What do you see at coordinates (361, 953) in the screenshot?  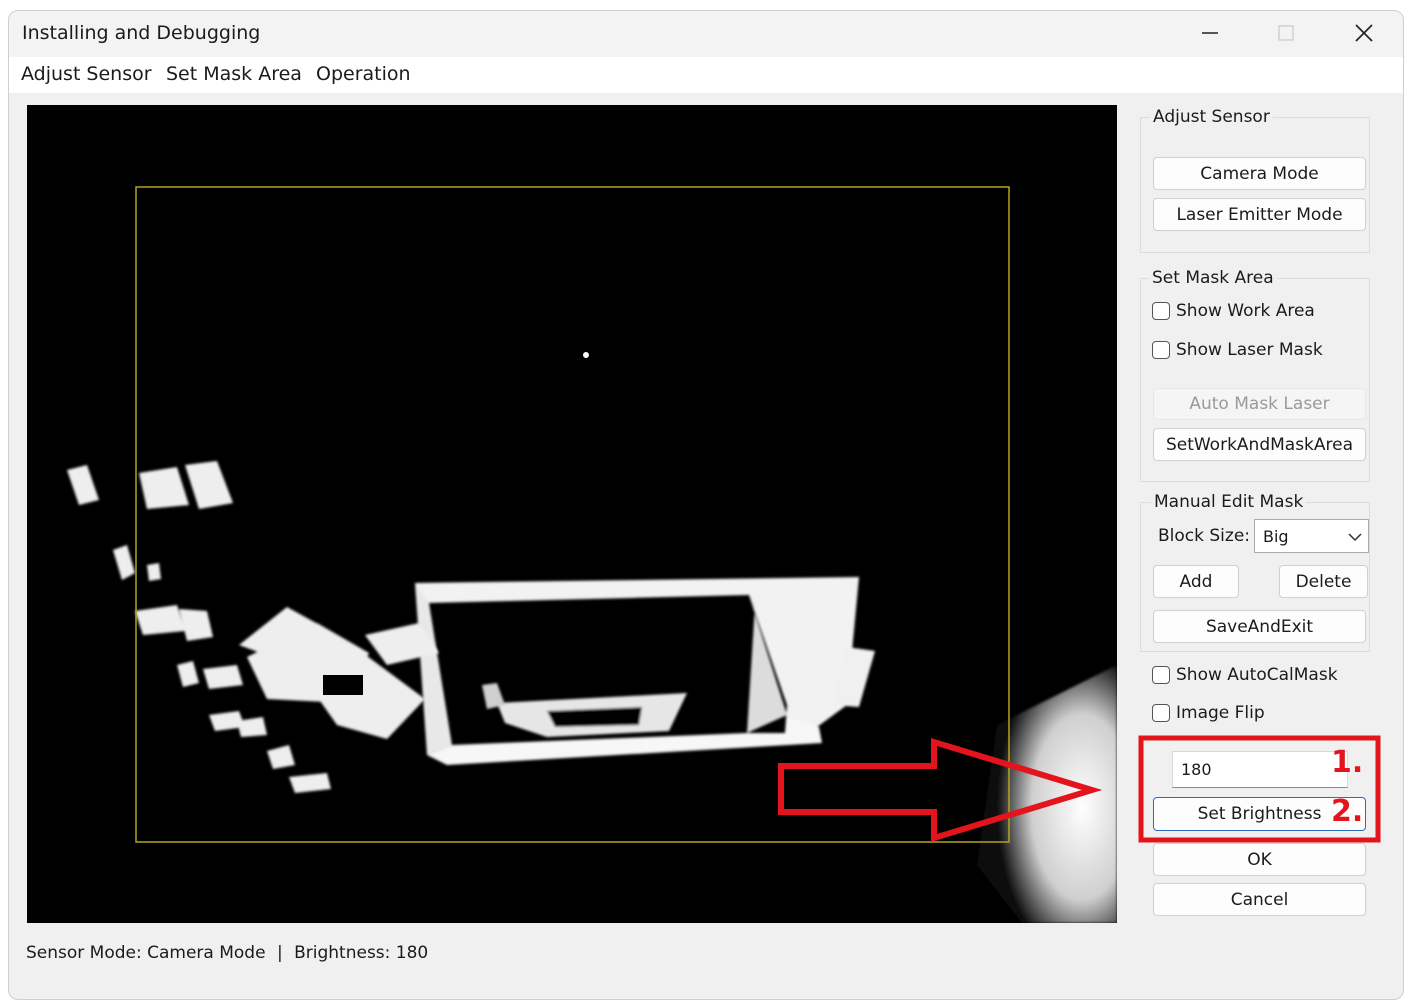 I see `brightness-status: Brightness: 180` at bounding box center [361, 953].